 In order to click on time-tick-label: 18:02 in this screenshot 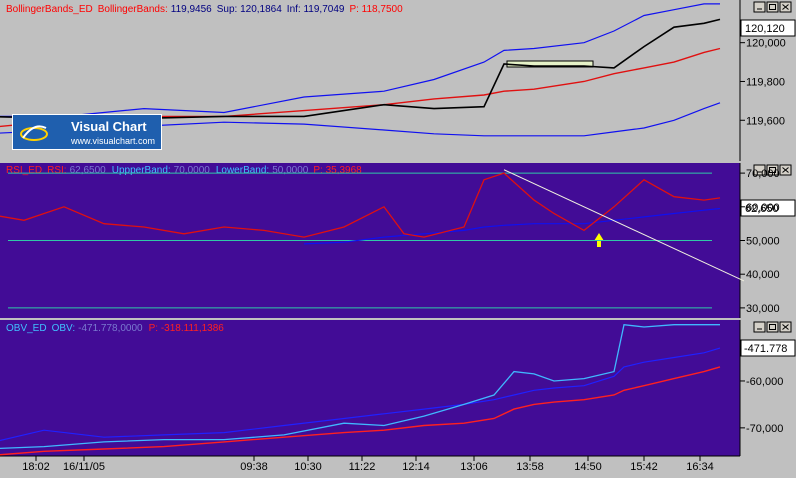, I will do `click(36, 467)`.